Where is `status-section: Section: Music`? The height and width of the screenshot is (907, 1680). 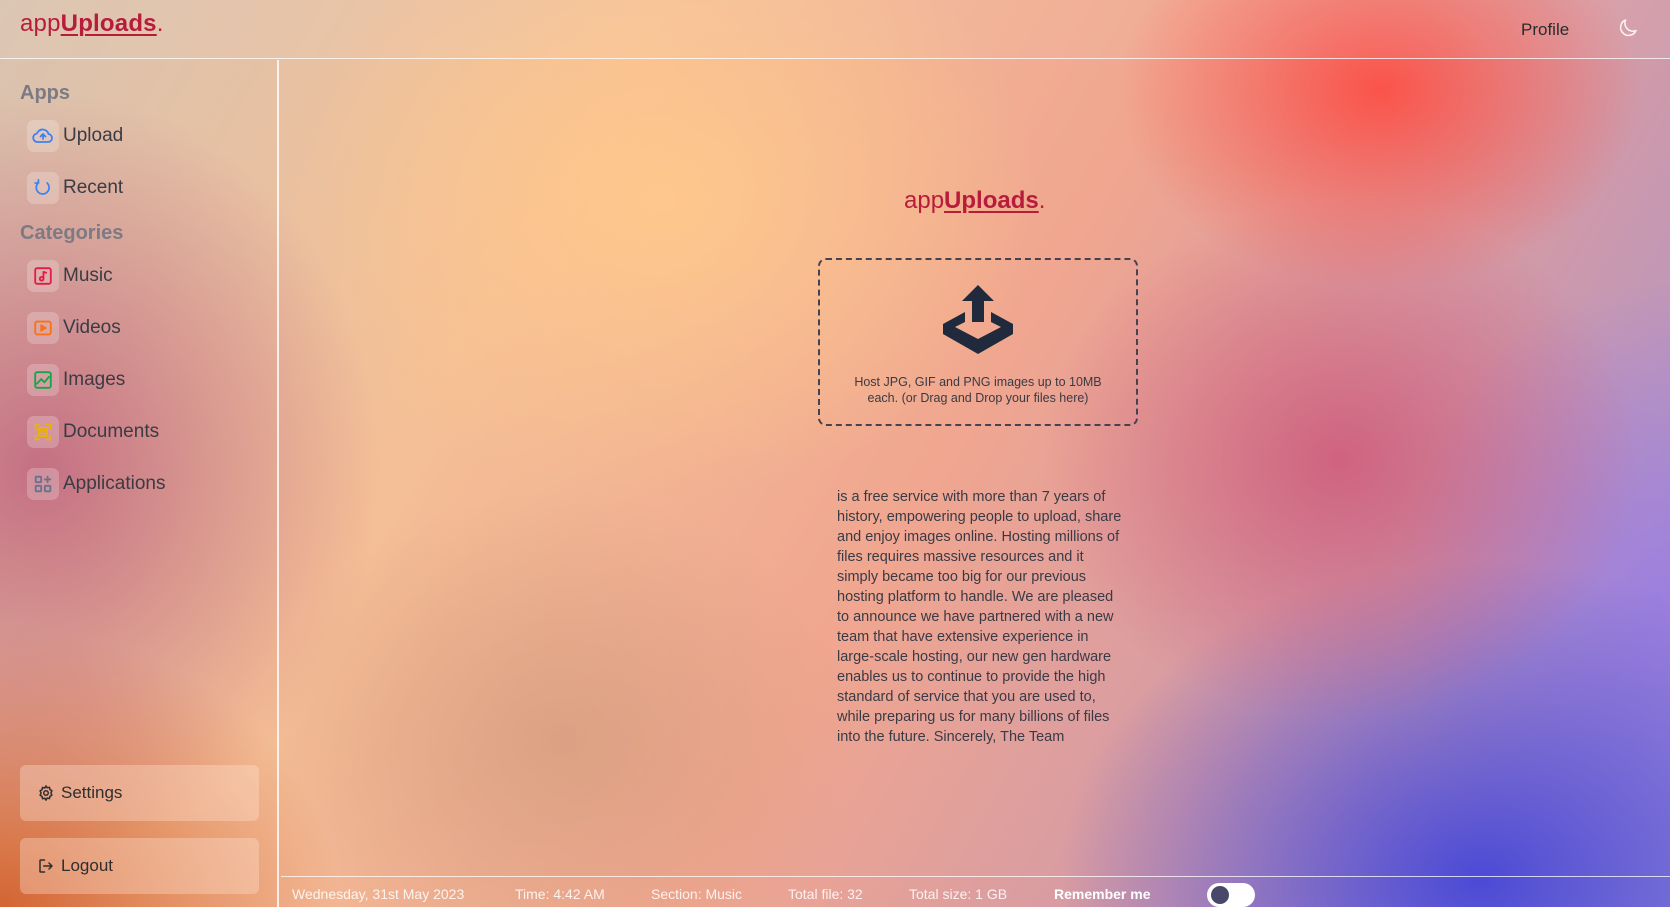 status-section: Section: Music is located at coordinates (697, 894).